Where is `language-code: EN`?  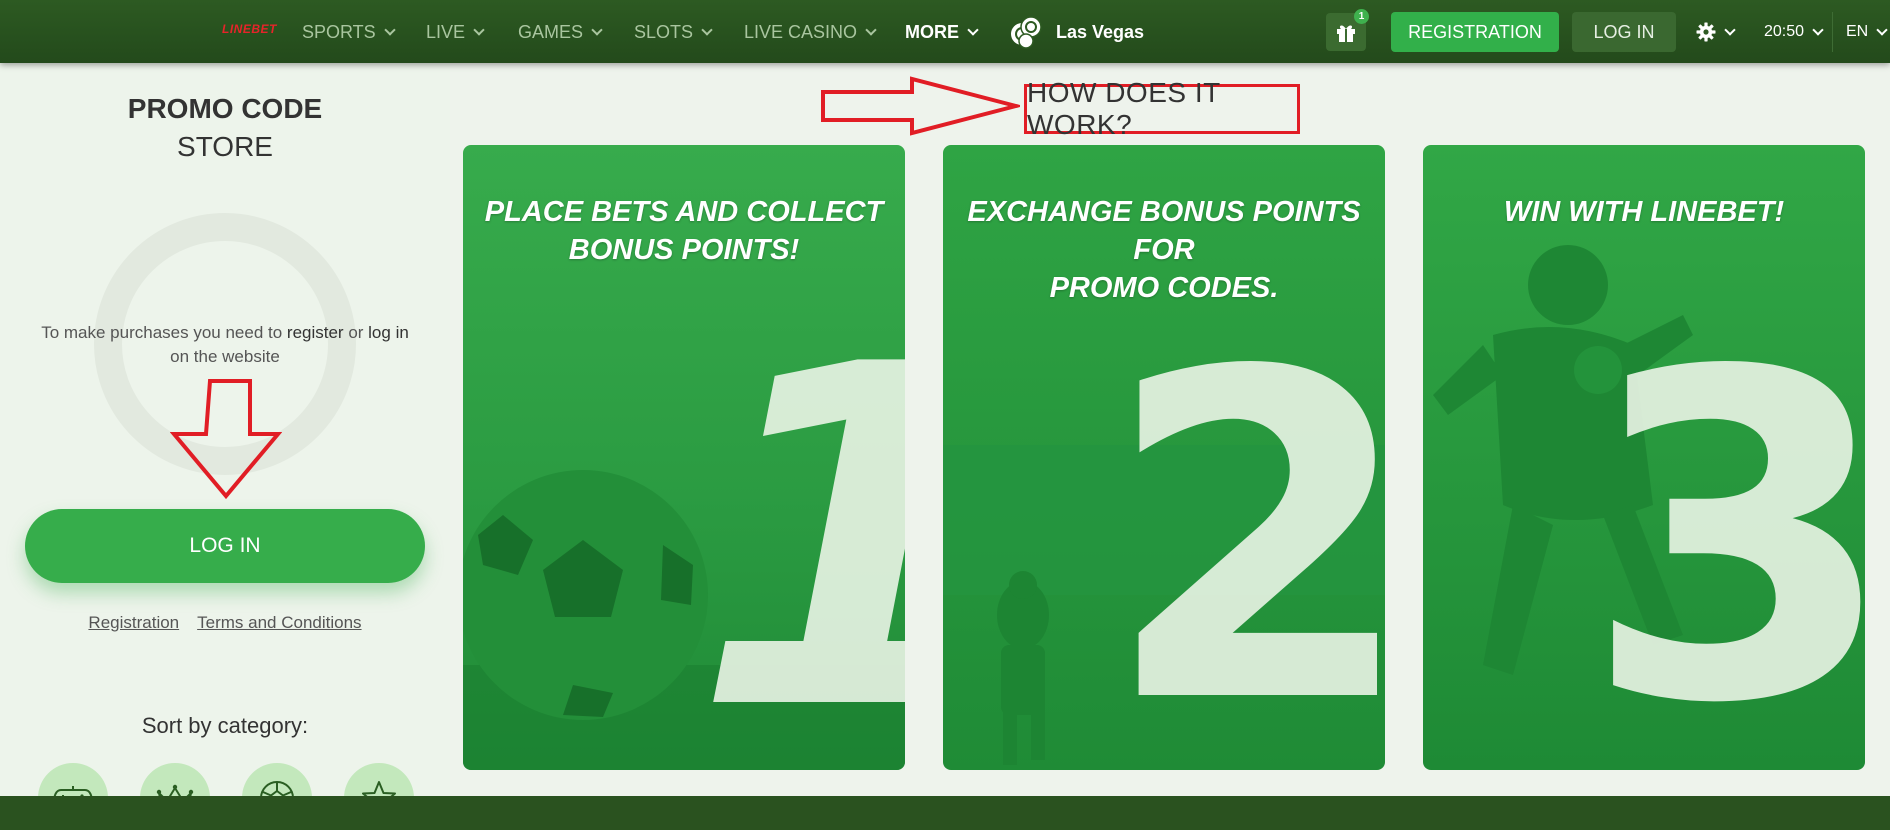 language-code: EN is located at coordinates (1857, 31).